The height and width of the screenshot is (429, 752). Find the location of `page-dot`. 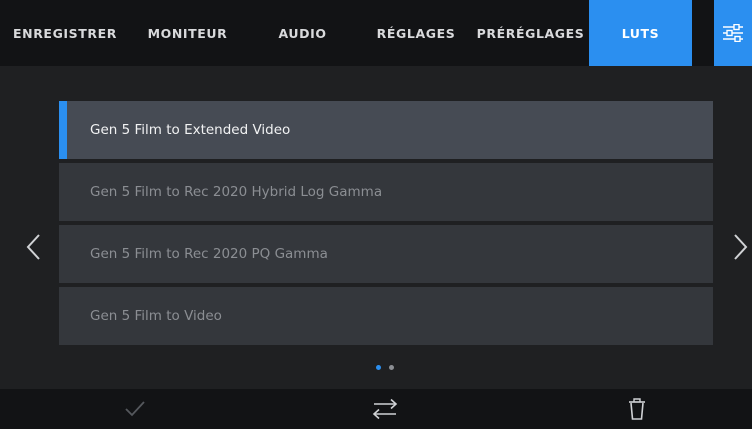

page-dot is located at coordinates (391, 367).